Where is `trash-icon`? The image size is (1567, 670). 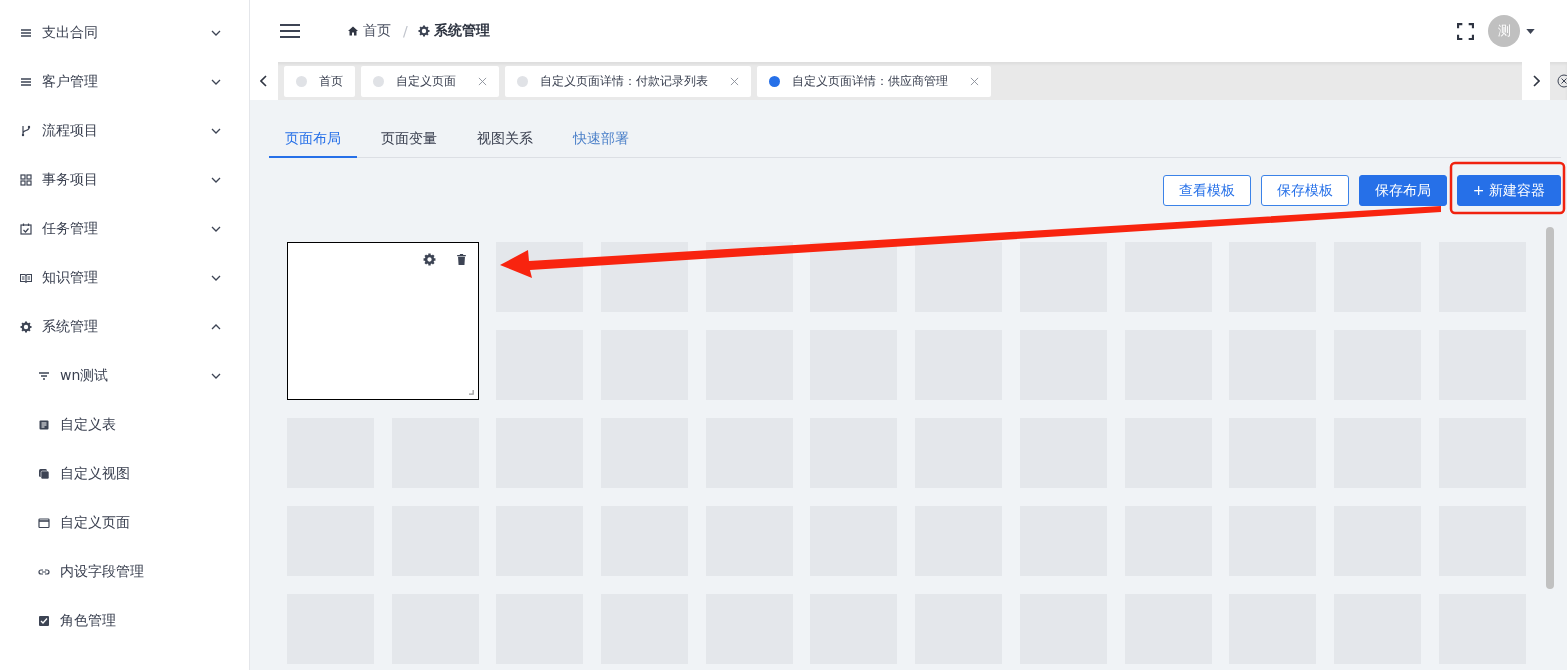
trash-icon is located at coordinates (461, 259).